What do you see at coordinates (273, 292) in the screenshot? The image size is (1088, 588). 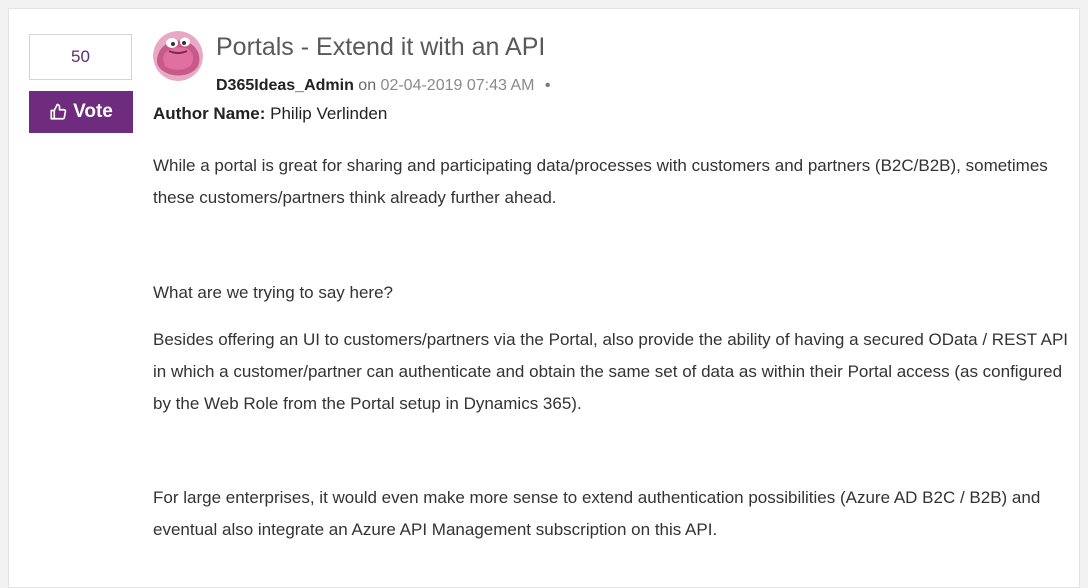 I see `body-paragraph-2: What are we trying to say here?` at bounding box center [273, 292].